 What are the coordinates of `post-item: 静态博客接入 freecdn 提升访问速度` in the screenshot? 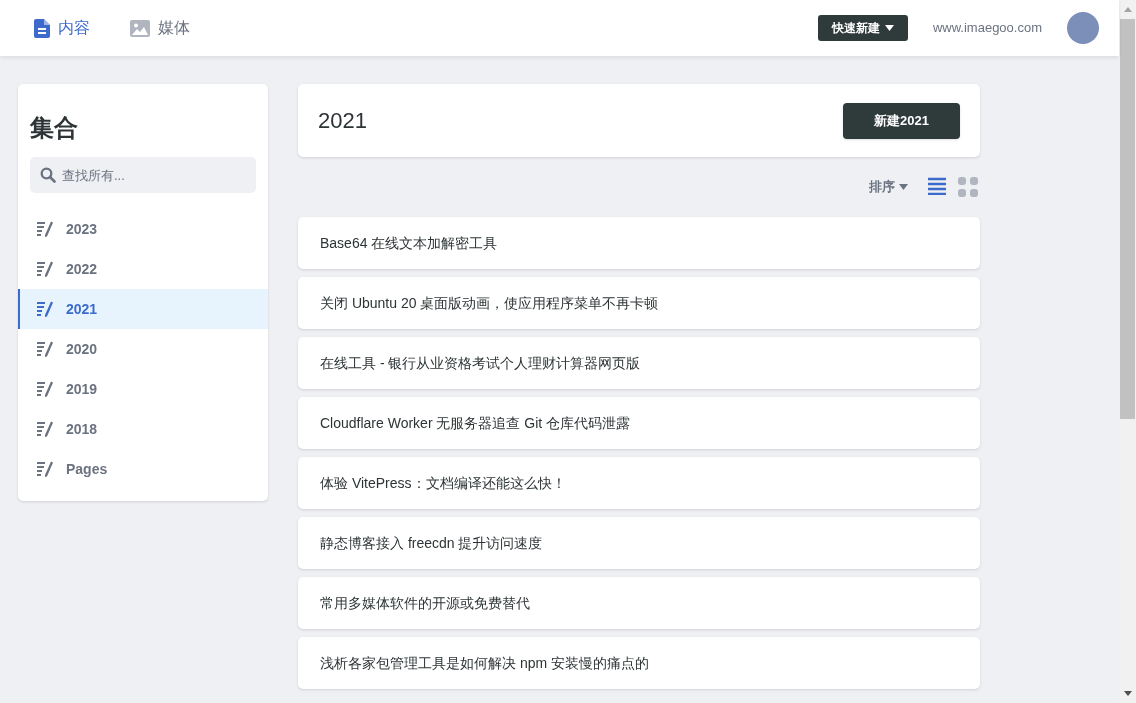 It's located at (639, 543).